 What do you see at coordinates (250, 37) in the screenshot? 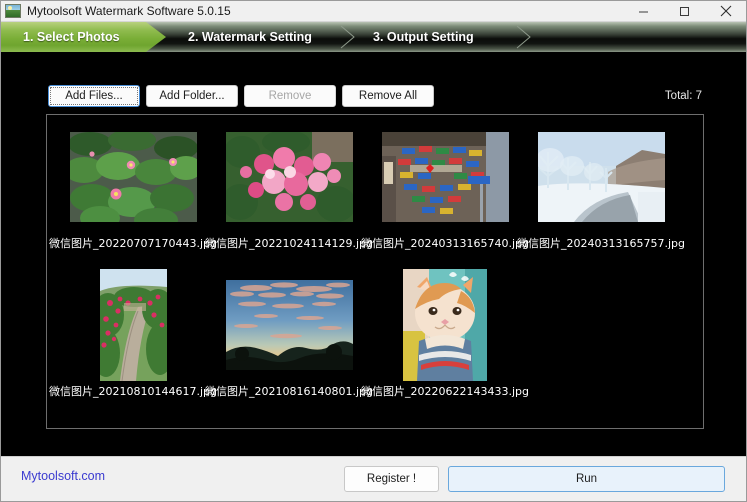
I see `step-label: 2. Watermark Setting` at bounding box center [250, 37].